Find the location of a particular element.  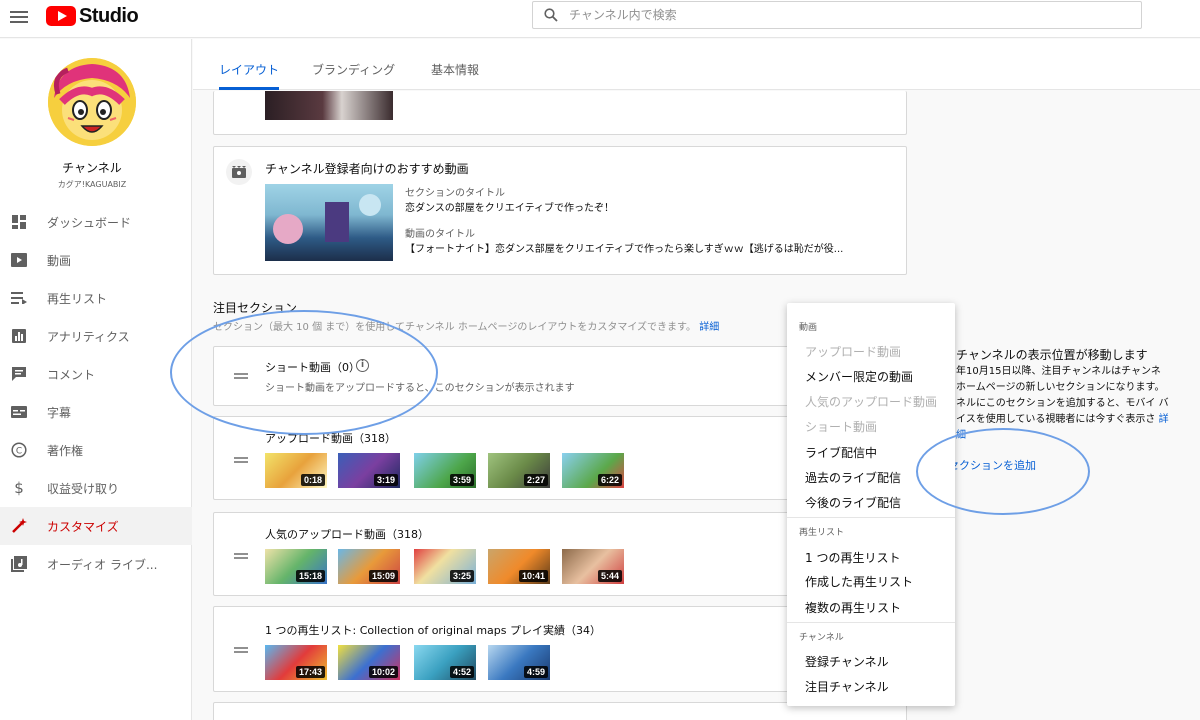

sidebar-item-analytics: アナリティクス is located at coordinates (96, 336).